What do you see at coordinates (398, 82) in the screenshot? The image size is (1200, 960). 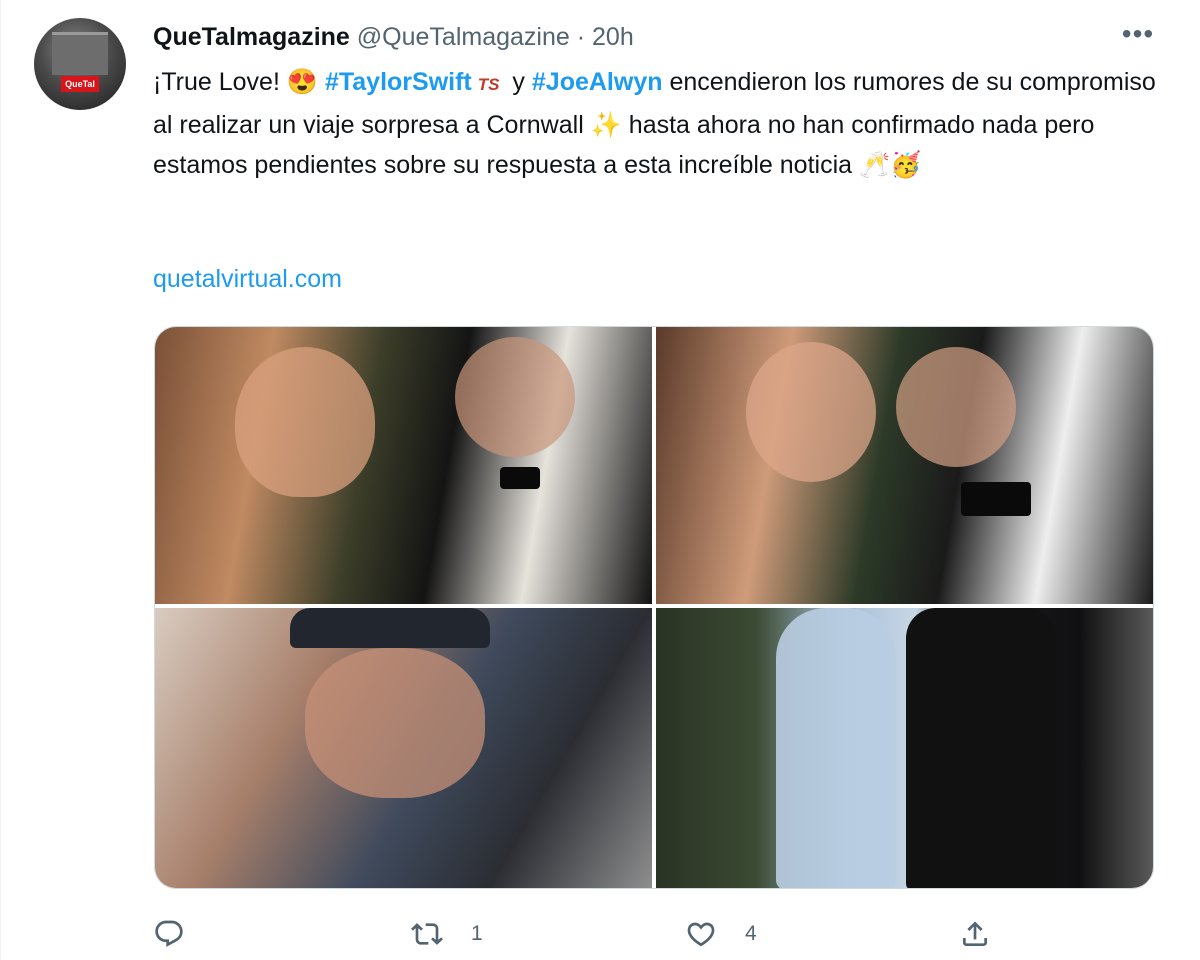 I see `hashtag-taylorswift-link: #TaylorSwift` at bounding box center [398, 82].